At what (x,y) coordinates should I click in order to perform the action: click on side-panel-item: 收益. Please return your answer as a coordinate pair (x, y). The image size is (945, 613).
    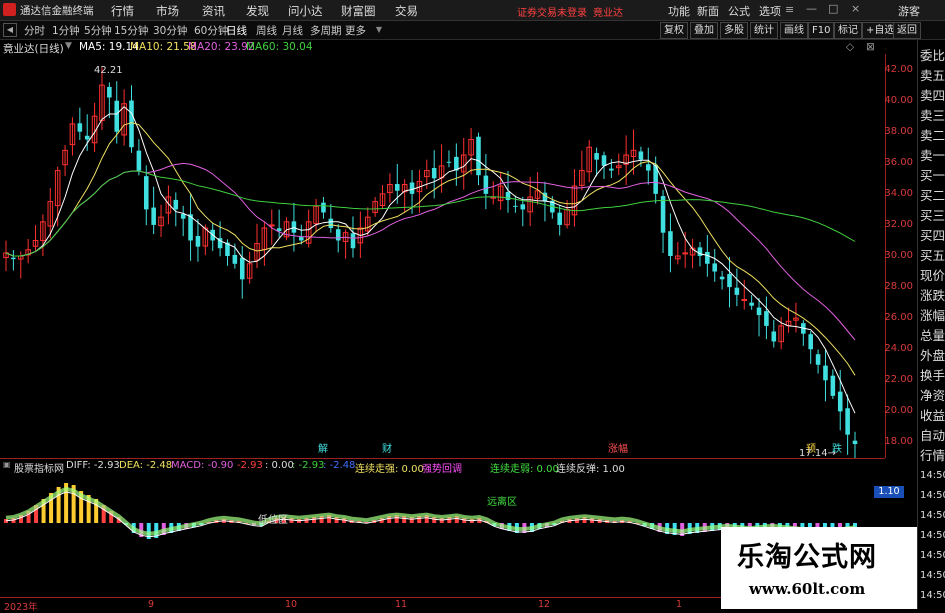
    Looking at the image, I should click on (932, 414).